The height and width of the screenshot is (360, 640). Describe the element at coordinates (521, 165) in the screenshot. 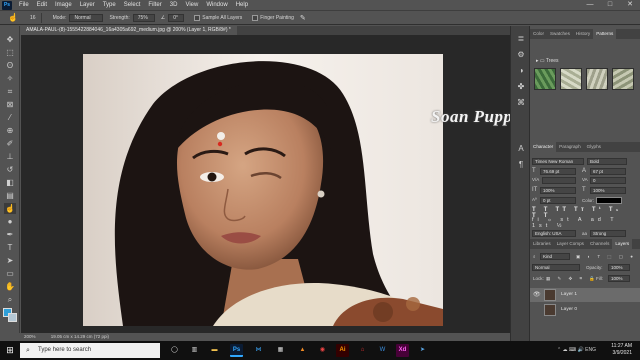

I see `paragraph-icon: ¶` at that location.